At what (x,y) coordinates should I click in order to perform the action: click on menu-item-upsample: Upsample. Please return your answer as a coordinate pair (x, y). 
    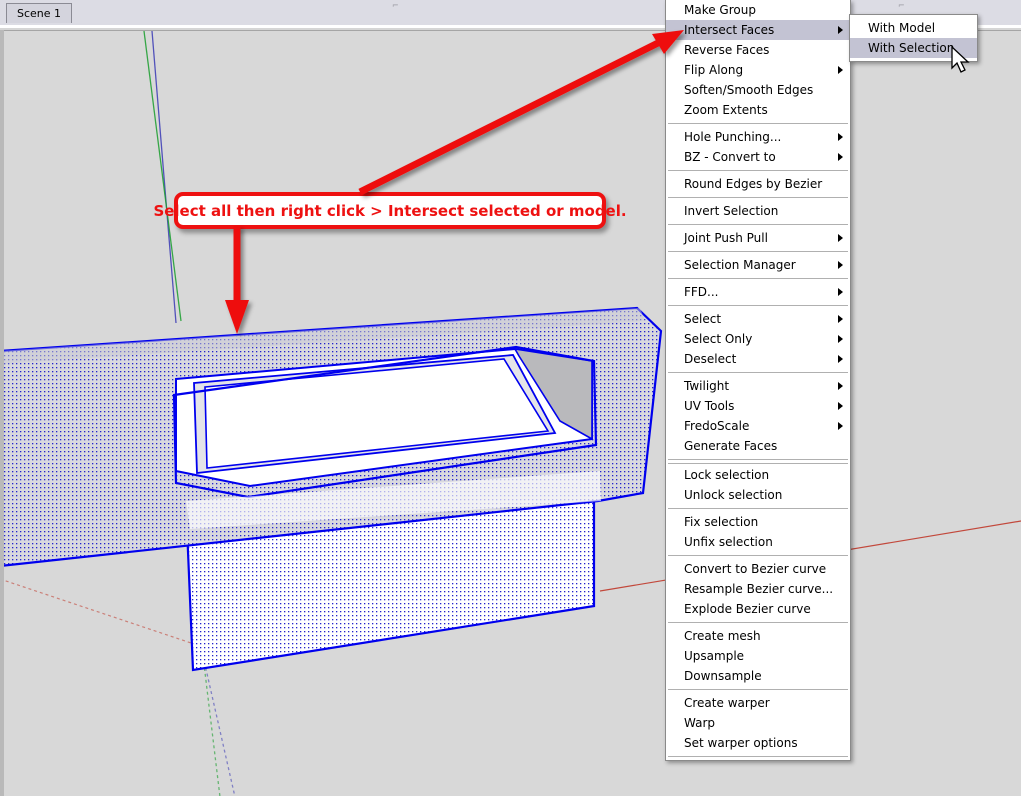
    Looking at the image, I should click on (758, 656).